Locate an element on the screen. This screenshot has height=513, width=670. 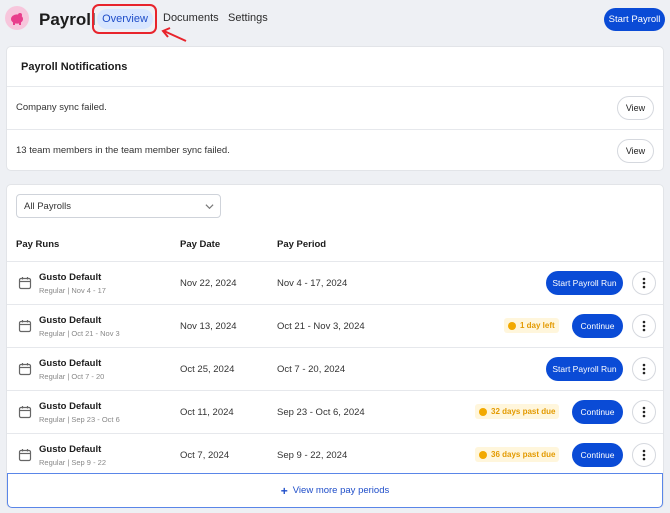
pay-date: Oct 11, 2024 is located at coordinates (207, 412).